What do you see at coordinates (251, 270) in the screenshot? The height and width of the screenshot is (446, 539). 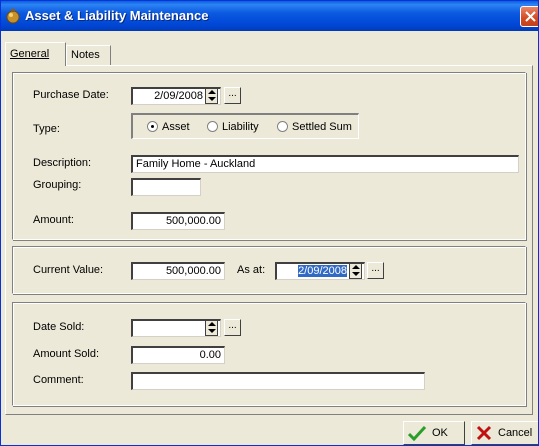 I see `as-at-label: As at:` at bounding box center [251, 270].